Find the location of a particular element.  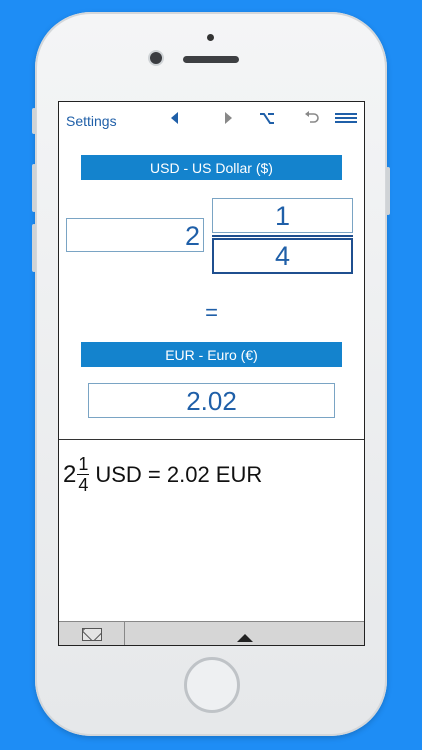

home-button is located at coordinates (212, 685).